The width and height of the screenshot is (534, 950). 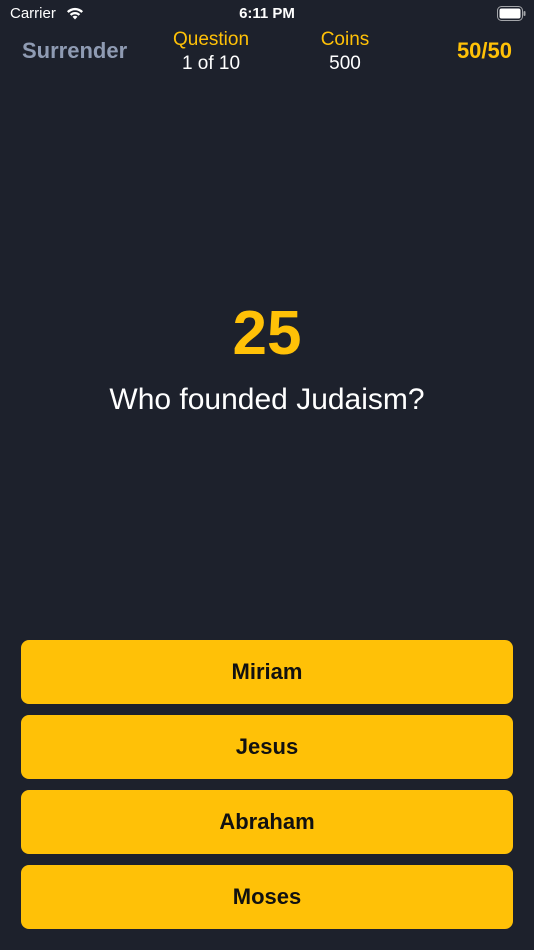 I want to click on coins-label: Coins, so click(x=345, y=39).